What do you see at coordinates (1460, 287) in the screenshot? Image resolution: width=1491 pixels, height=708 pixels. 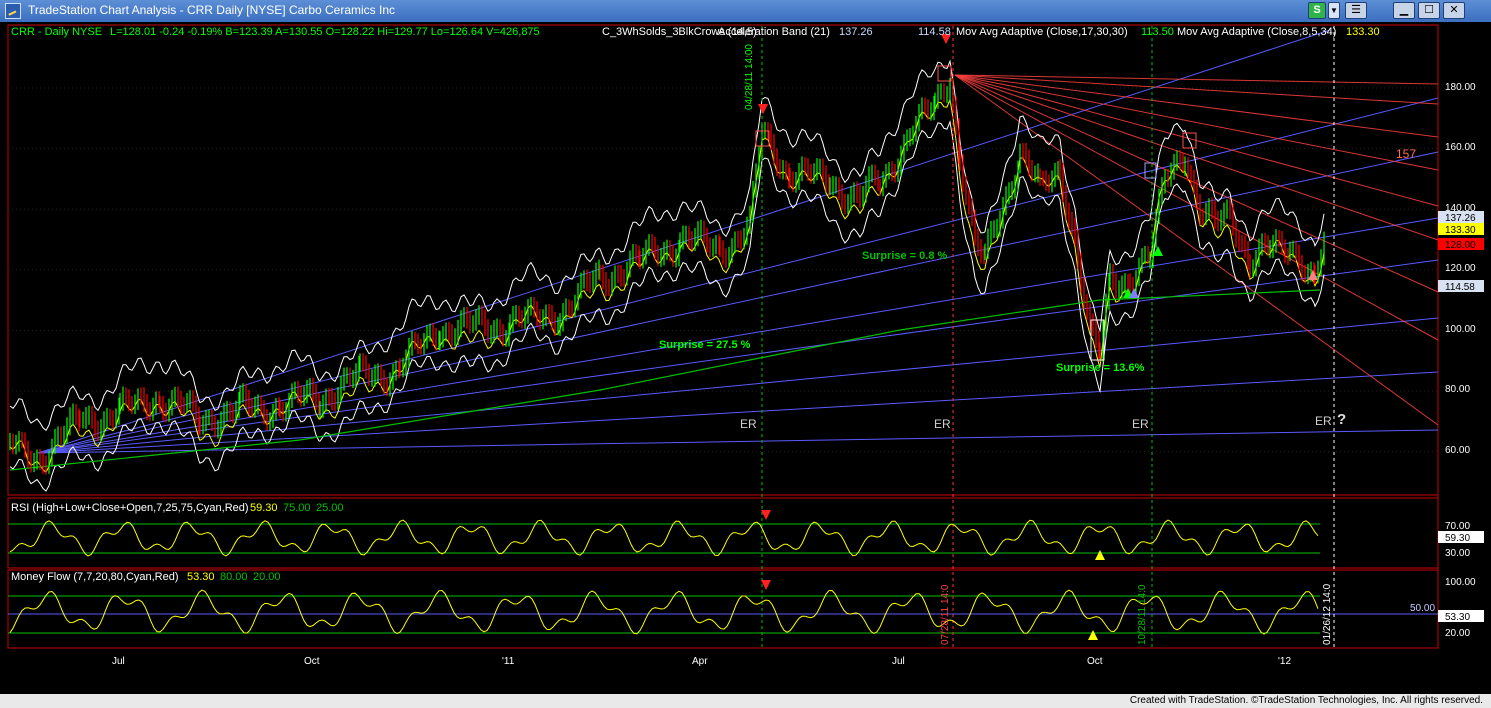 I see `price-tag-lower-band-label: 114.58` at bounding box center [1460, 287].